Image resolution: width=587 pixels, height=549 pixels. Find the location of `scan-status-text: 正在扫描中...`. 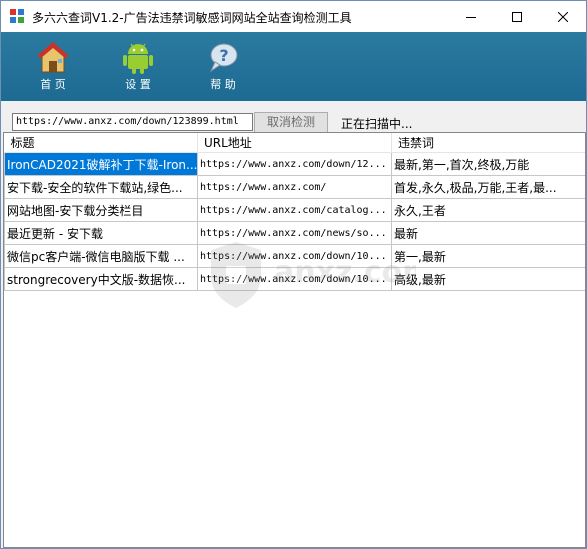

scan-status-text: 正在扫描中... is located at coordinates (377, 124).